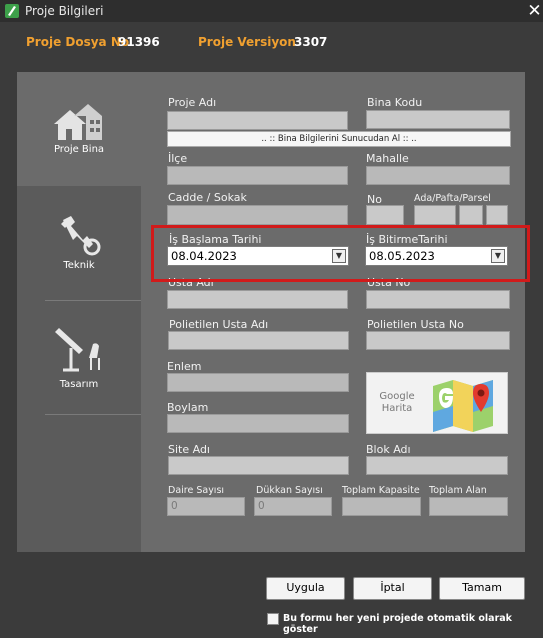 This screenshot has height=638, width=543. Describe the element at coordinates (388, 449) in the screenshot. I see `blok-adi-label: Blok Adı` at that location.